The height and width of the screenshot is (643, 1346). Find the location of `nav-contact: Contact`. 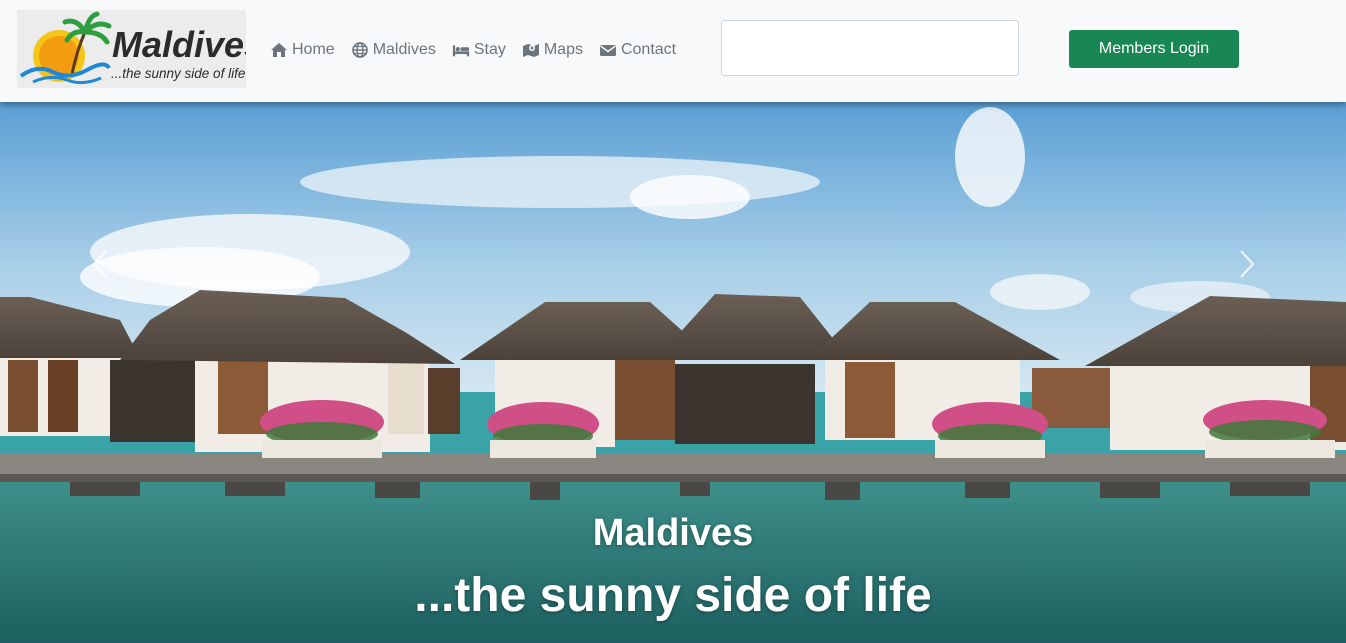

nav-contact: Contact is located at coordinates (637, 50).